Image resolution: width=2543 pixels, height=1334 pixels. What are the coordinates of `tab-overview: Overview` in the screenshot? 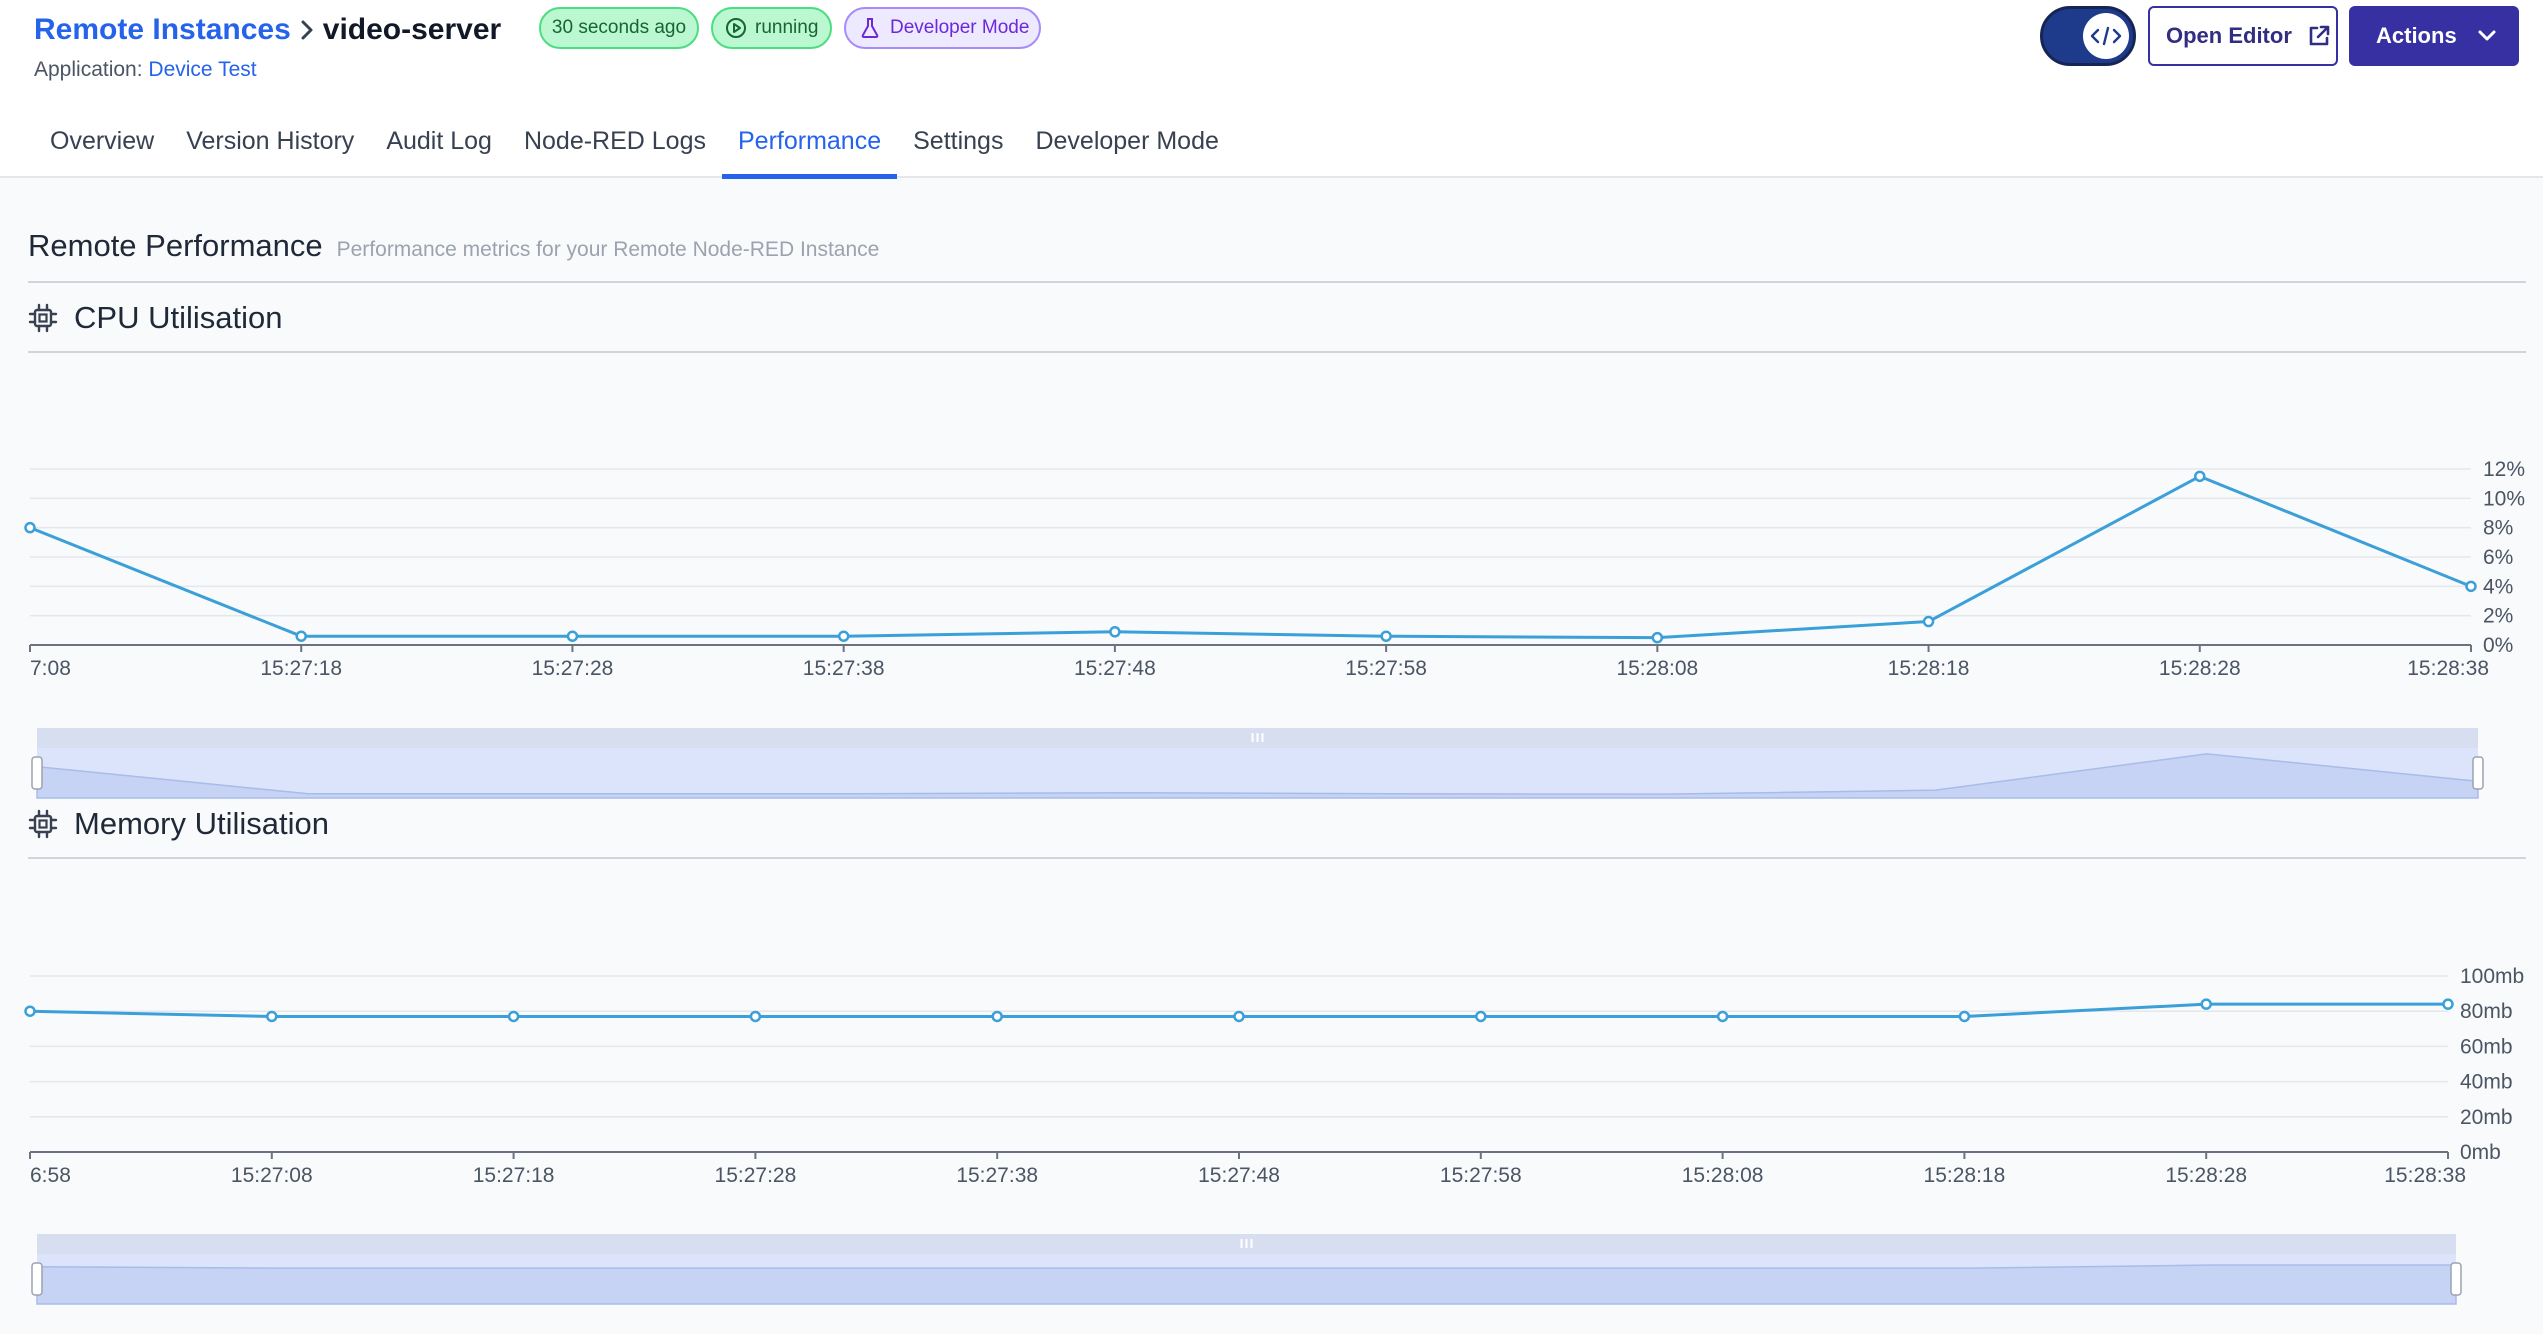 It's located at (102, 148).